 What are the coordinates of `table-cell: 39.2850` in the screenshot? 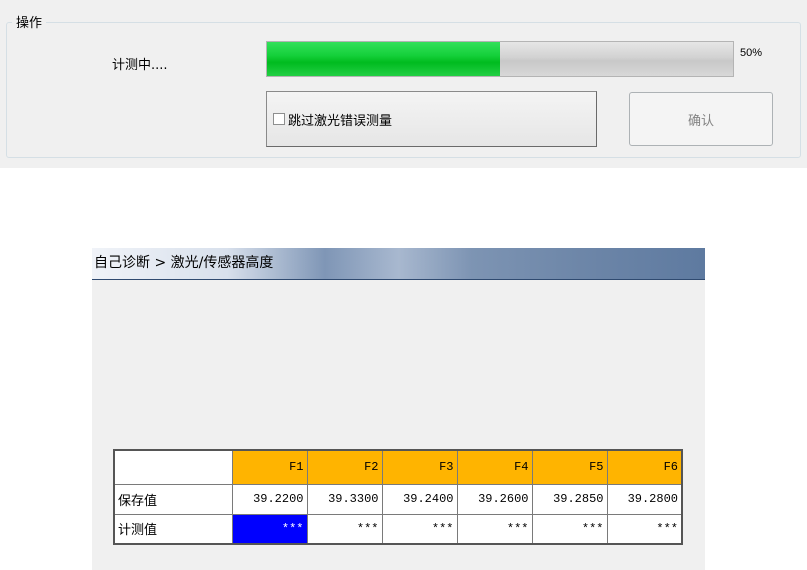 It's located at (569, 499).